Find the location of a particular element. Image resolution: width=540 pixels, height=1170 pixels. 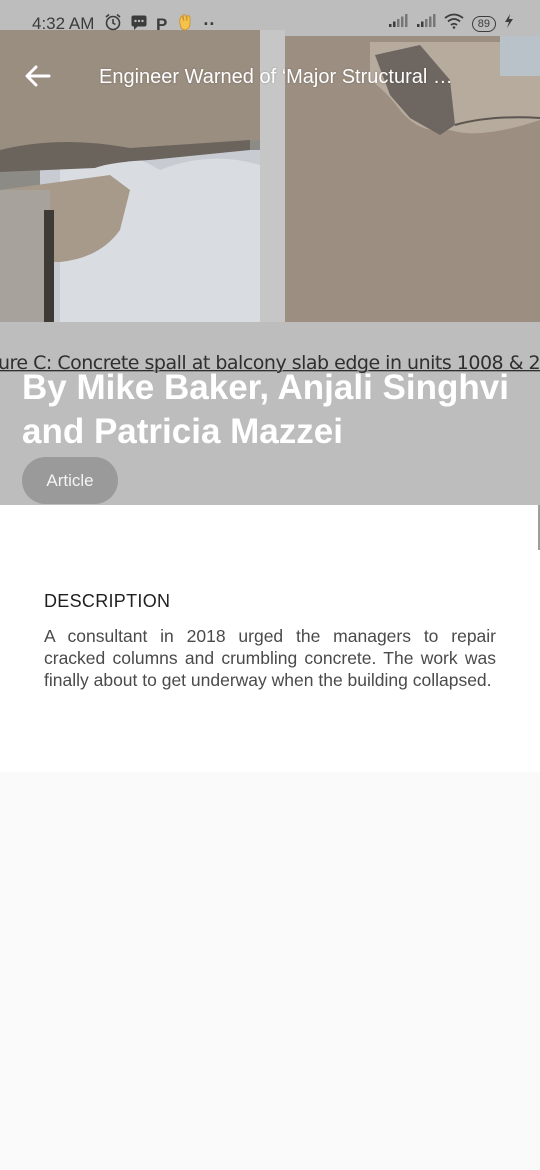

back-button is located at coordinates (38, 78).